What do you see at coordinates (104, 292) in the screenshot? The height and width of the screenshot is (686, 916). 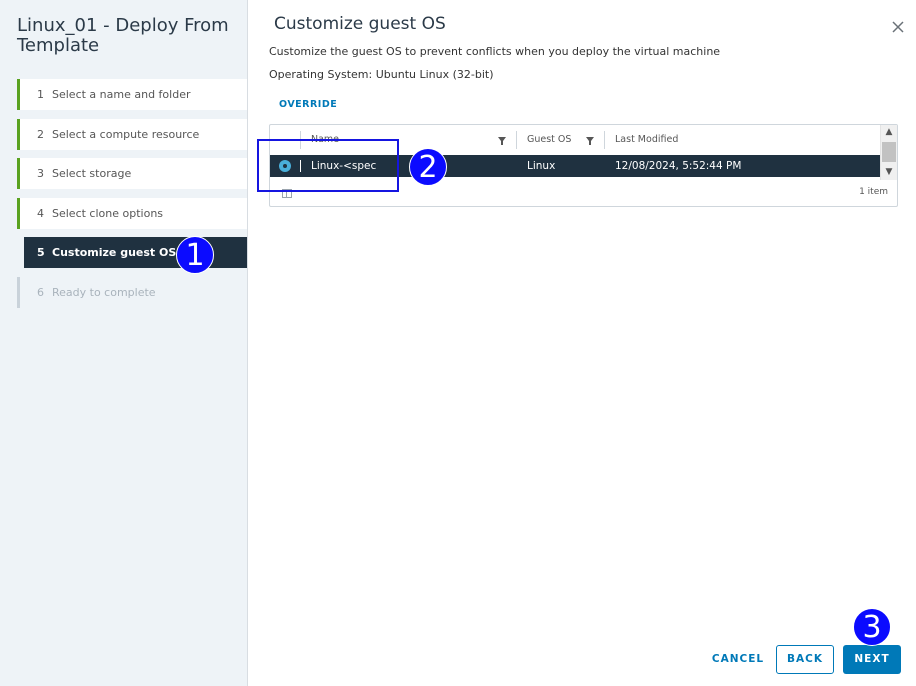 I see `step-label: Ready to complete` at bounding box center [104, 292].